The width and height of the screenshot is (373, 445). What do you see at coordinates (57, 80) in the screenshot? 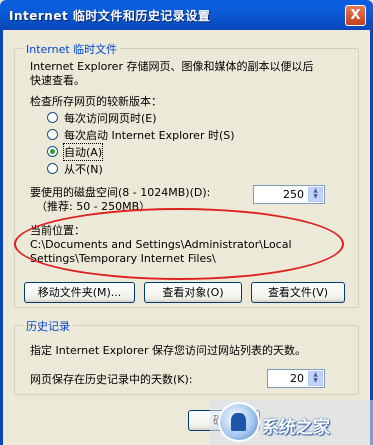
I see `temp-files-description-2: 快速查看。` at bounding box center [57, 80].